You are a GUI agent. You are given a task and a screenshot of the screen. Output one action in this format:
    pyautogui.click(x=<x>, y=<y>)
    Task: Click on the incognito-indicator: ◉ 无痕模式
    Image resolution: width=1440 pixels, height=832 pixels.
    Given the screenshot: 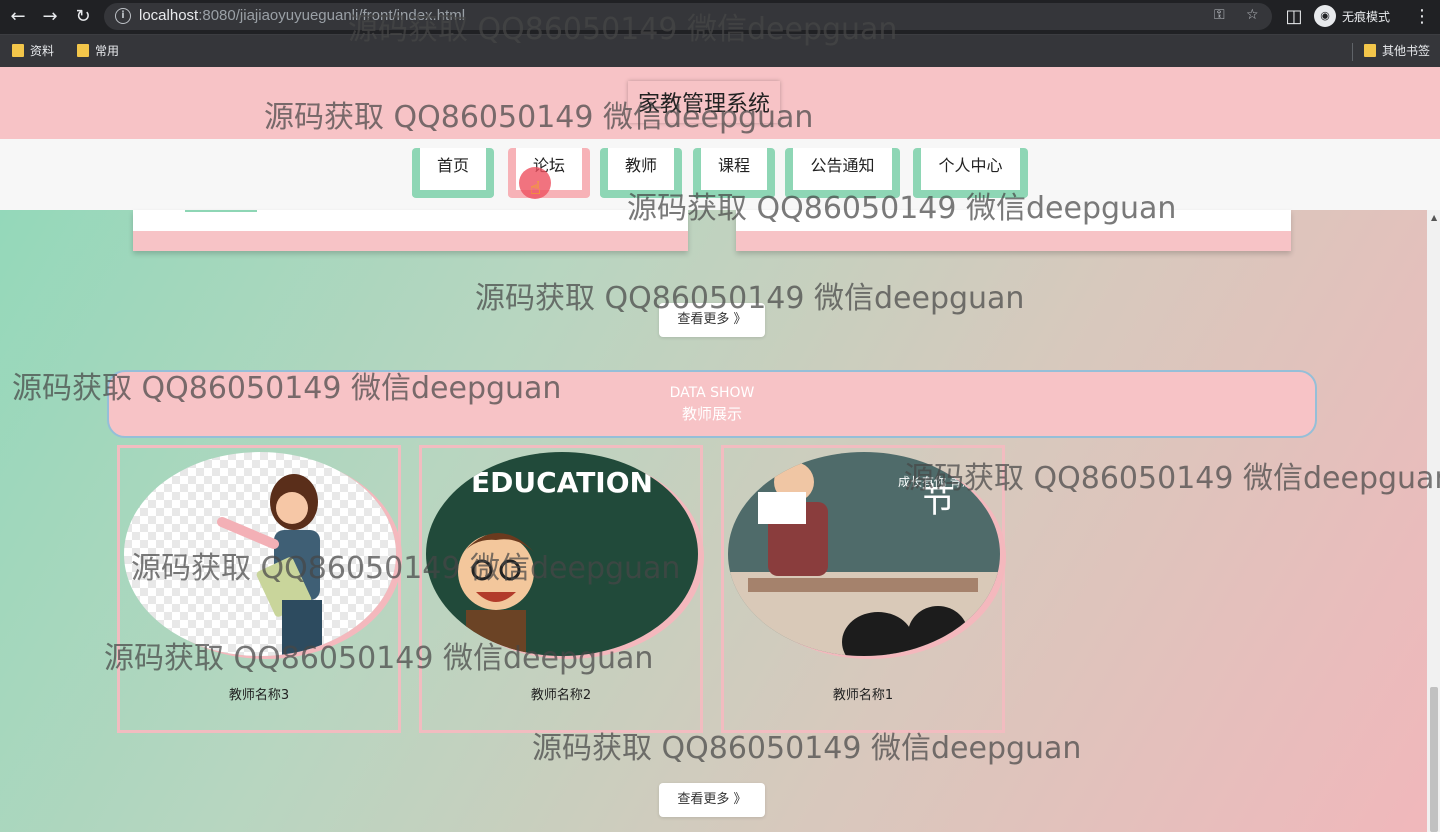 What is the action you would take?
    pyautogui.click(x=1352, y=16)
    